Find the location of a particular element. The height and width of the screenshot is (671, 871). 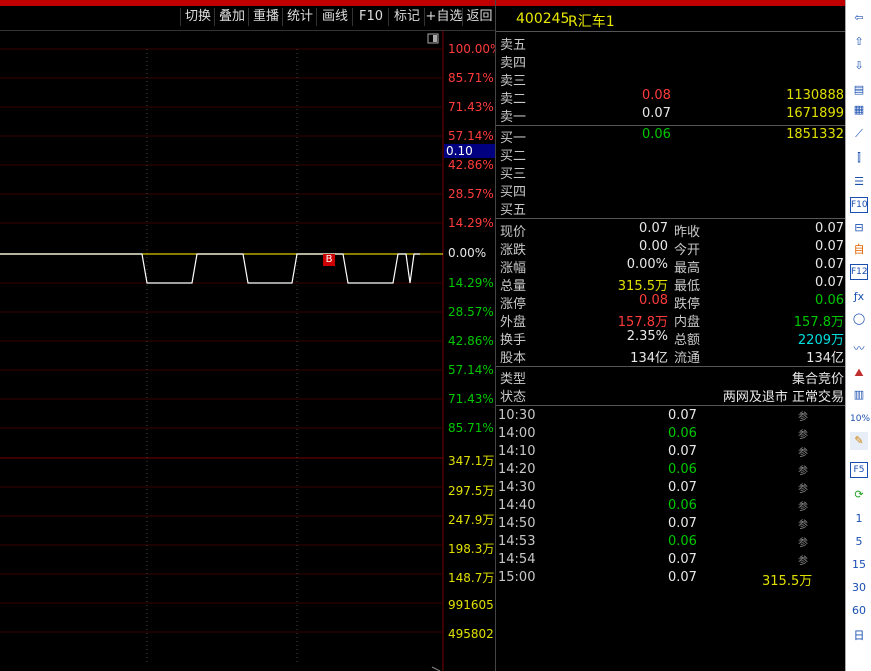

trade-row: 14:54 0.07 参 is located at coordinates (671, 561).